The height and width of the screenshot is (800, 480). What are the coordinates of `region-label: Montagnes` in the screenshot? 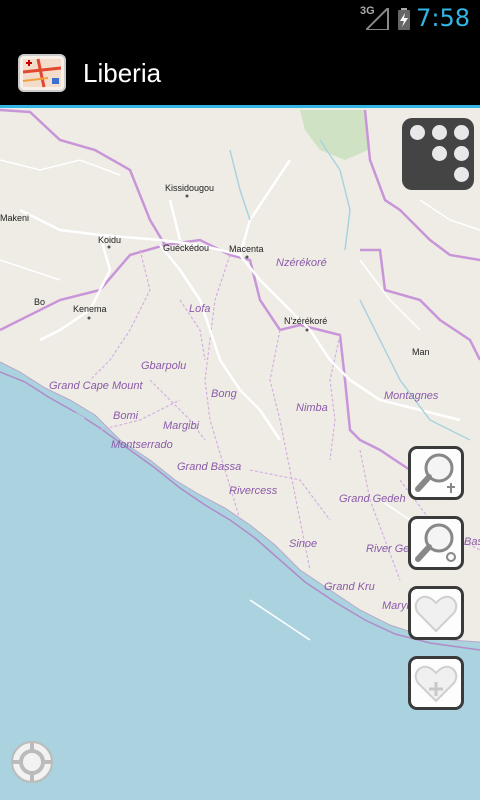 It's located at (411, 396).